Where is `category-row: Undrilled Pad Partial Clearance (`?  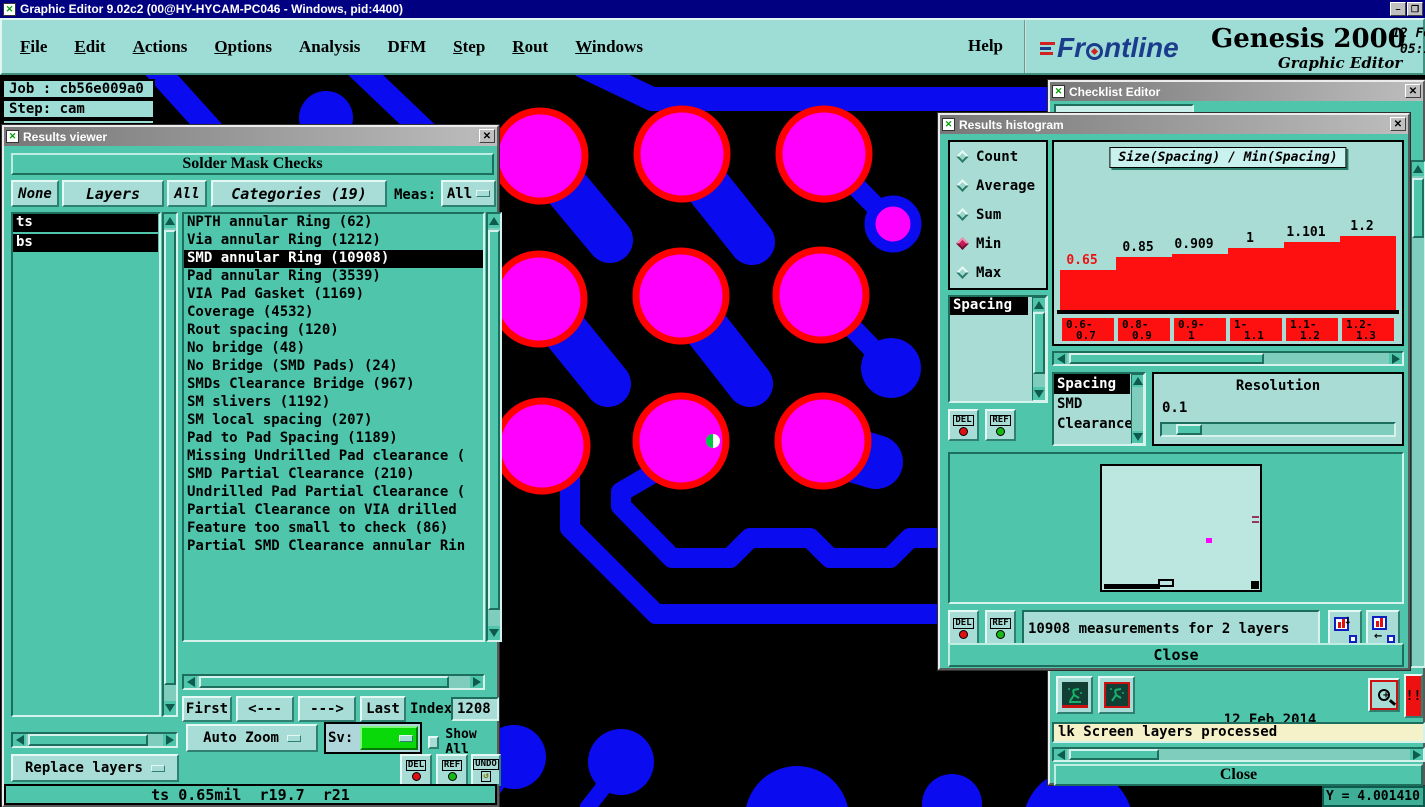 category-row: Undrilled Pad Partial Clearance ( is located at coordinates (333, 493).